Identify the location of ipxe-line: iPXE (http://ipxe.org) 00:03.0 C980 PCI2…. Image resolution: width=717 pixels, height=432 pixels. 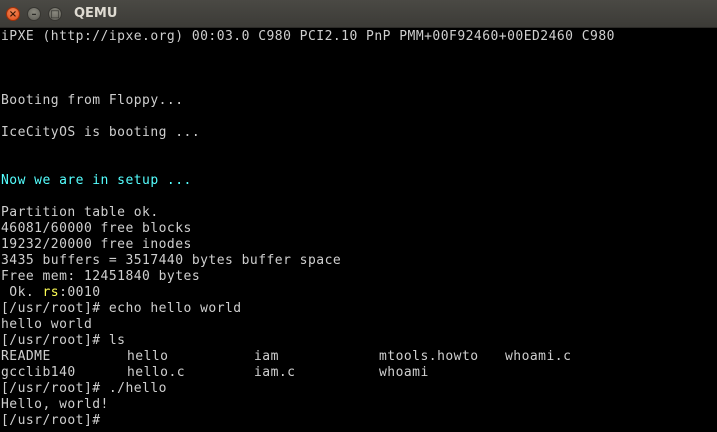
(308, 36).